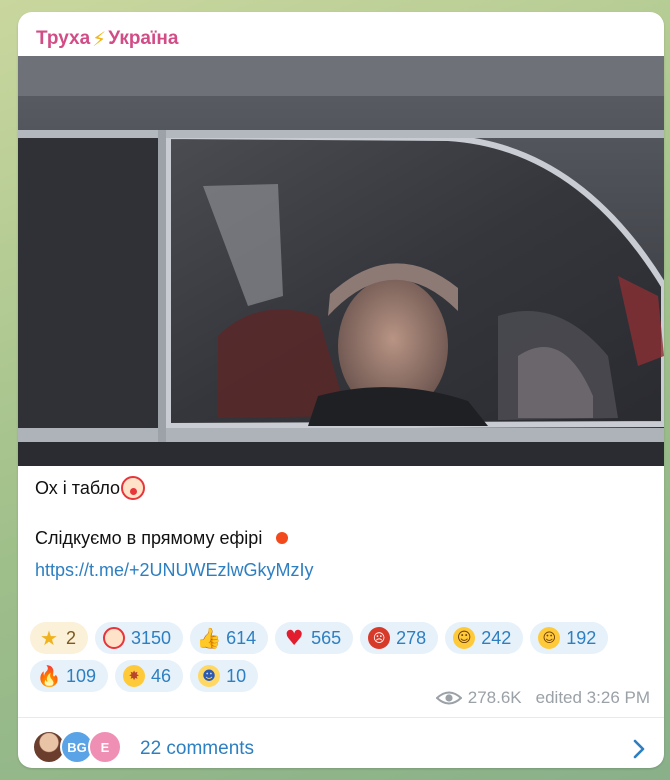 This screenshot has height=780, width=670. I want to click on reaction-clown: 3150, so click(139, 638).